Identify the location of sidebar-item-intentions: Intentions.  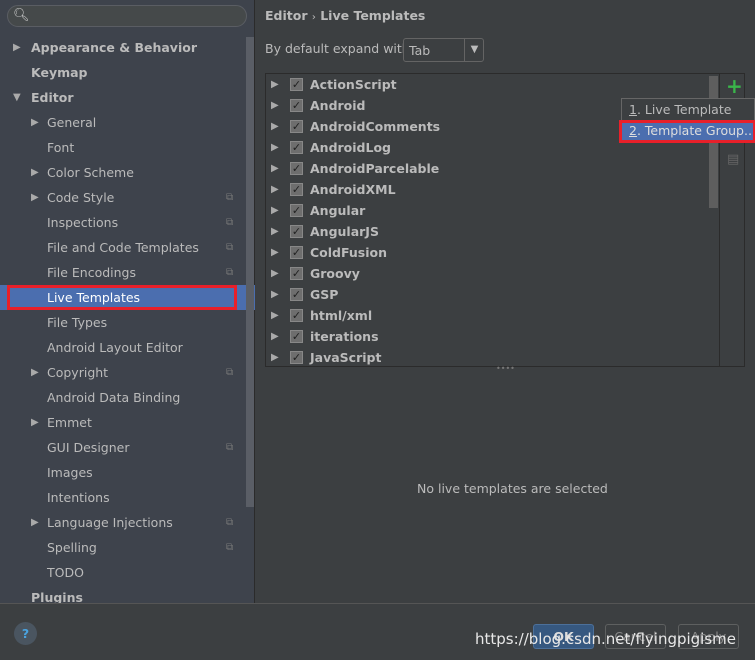
(123, 497).